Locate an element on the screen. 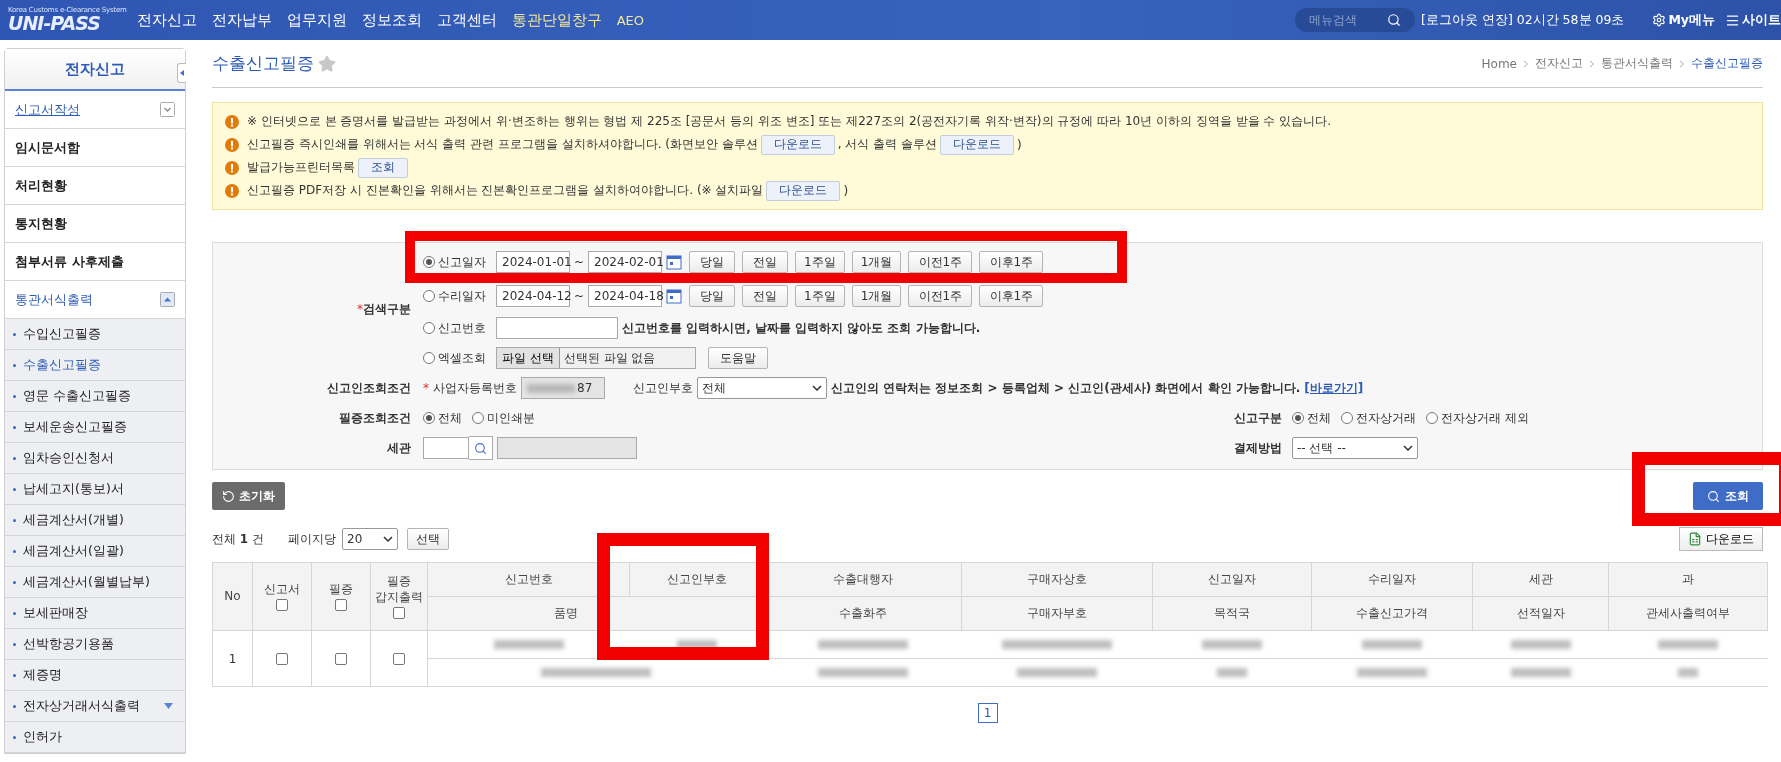  sidebar-item: 보세판매장 is located at coordinates (95, 613).